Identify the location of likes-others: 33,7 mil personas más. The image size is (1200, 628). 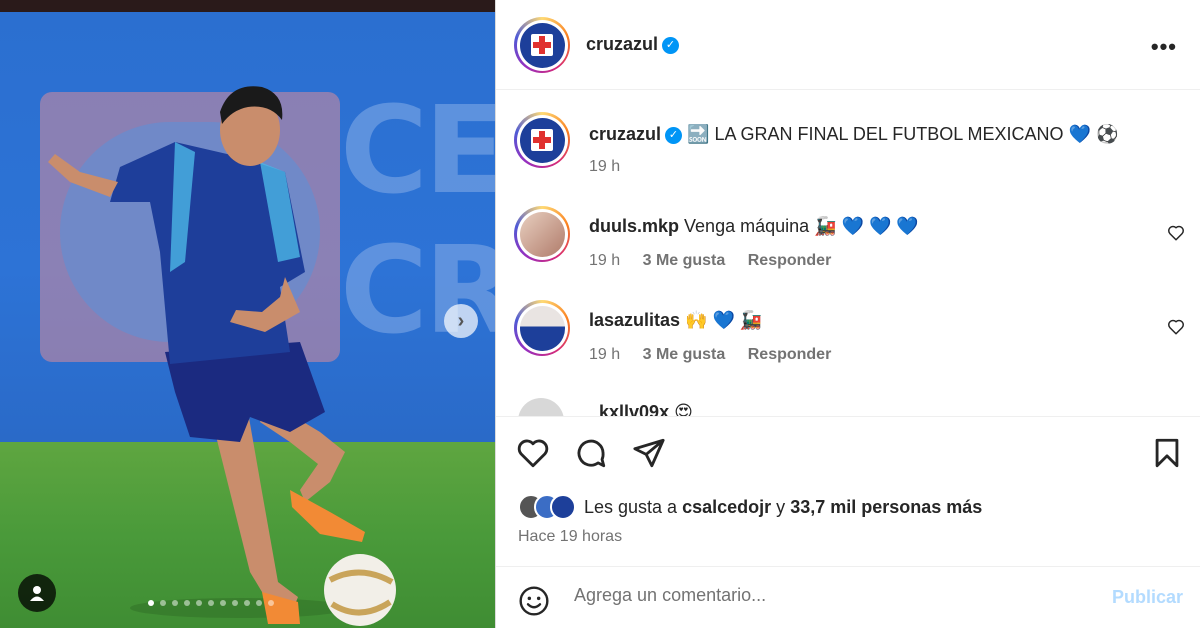
(886, 507).